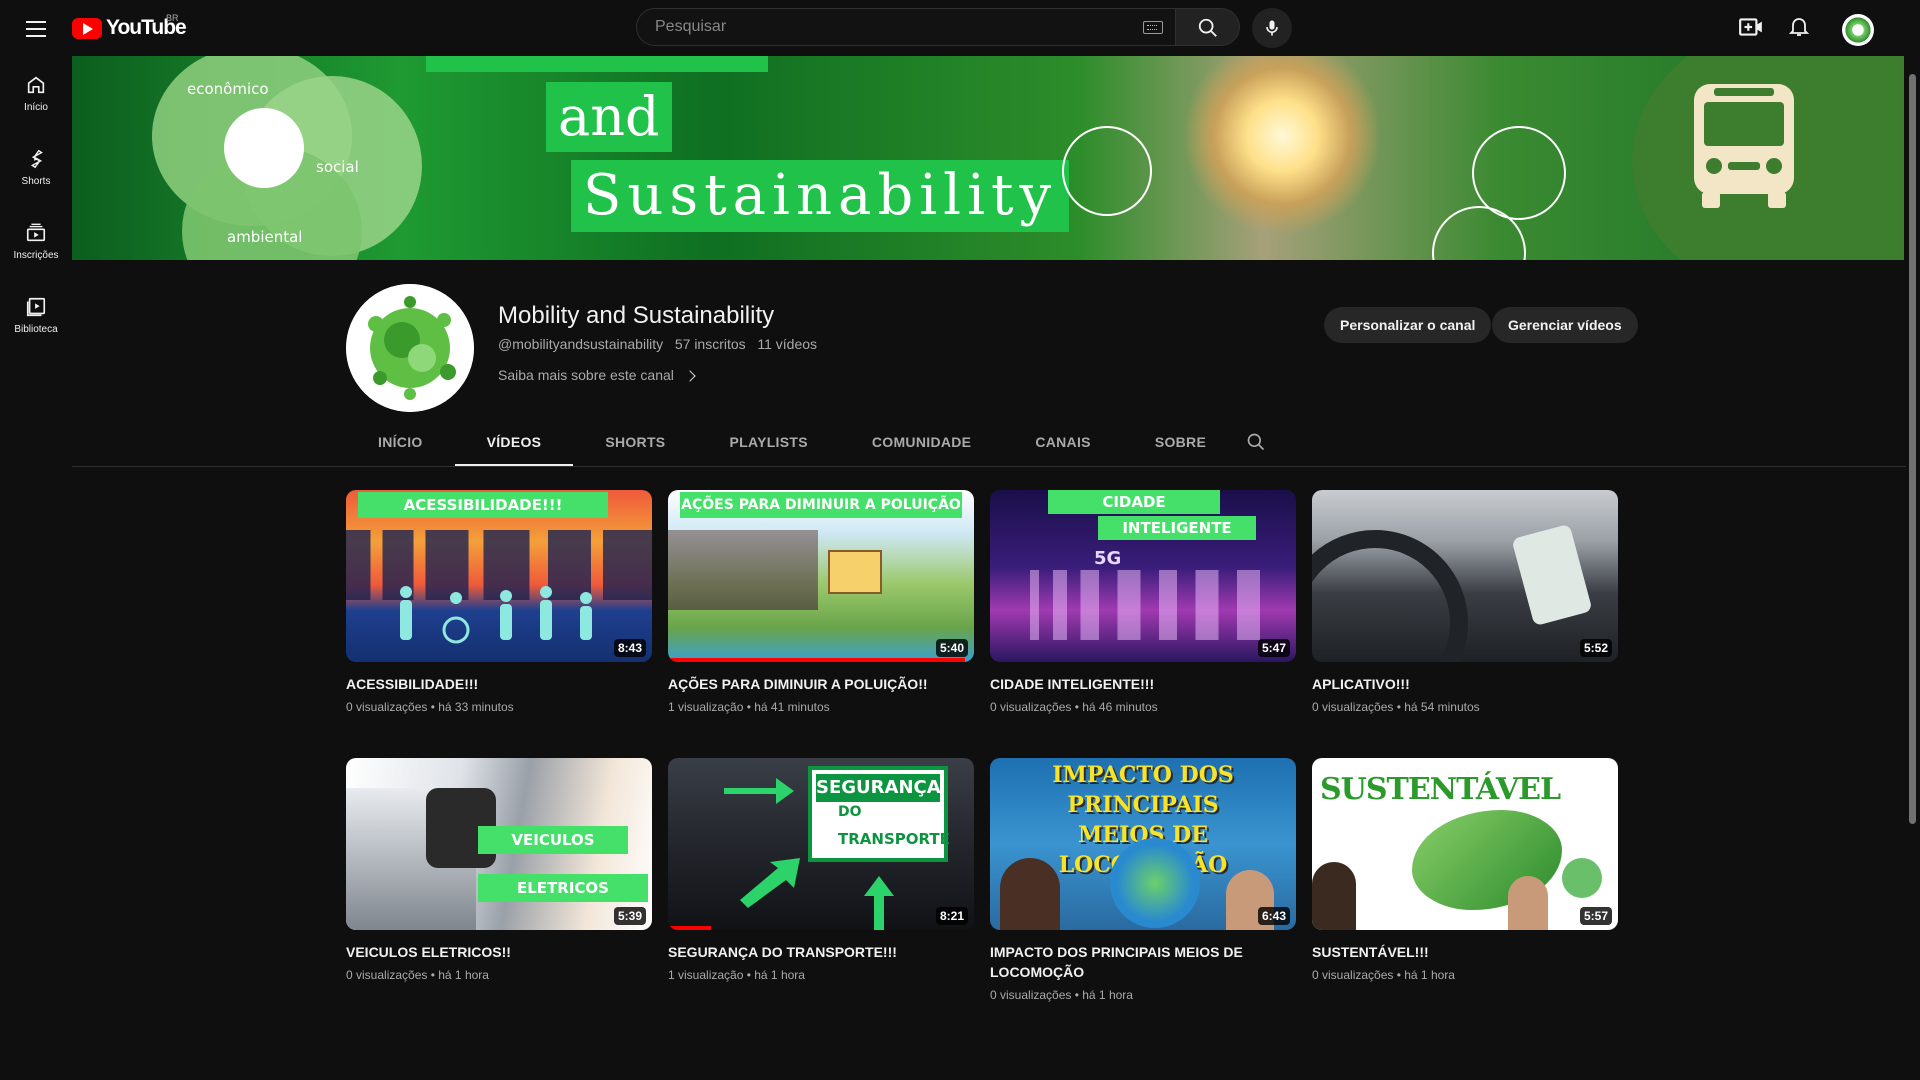  What do you see at coordinates (1457, 952) in the screenshot?
I see `video-title: SUSTENTÁVEL!!!` at bounding box center [1457, 952].